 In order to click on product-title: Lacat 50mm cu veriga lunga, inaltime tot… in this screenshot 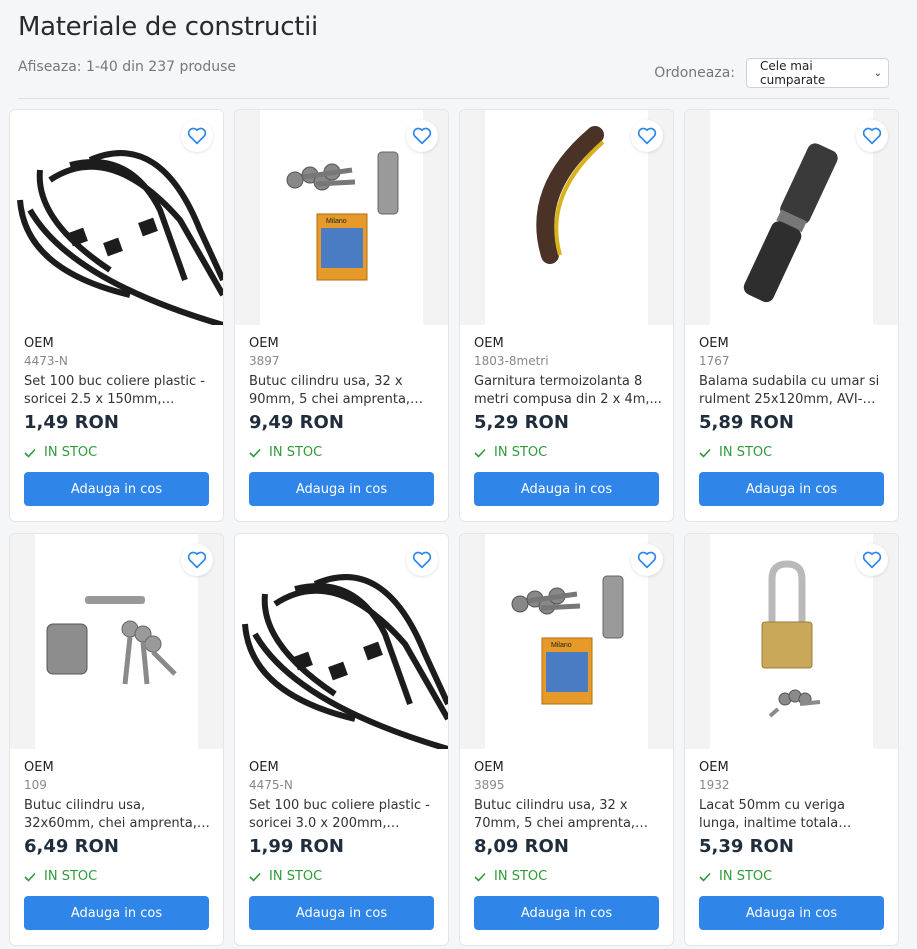, I will do `click(794, 815)`.